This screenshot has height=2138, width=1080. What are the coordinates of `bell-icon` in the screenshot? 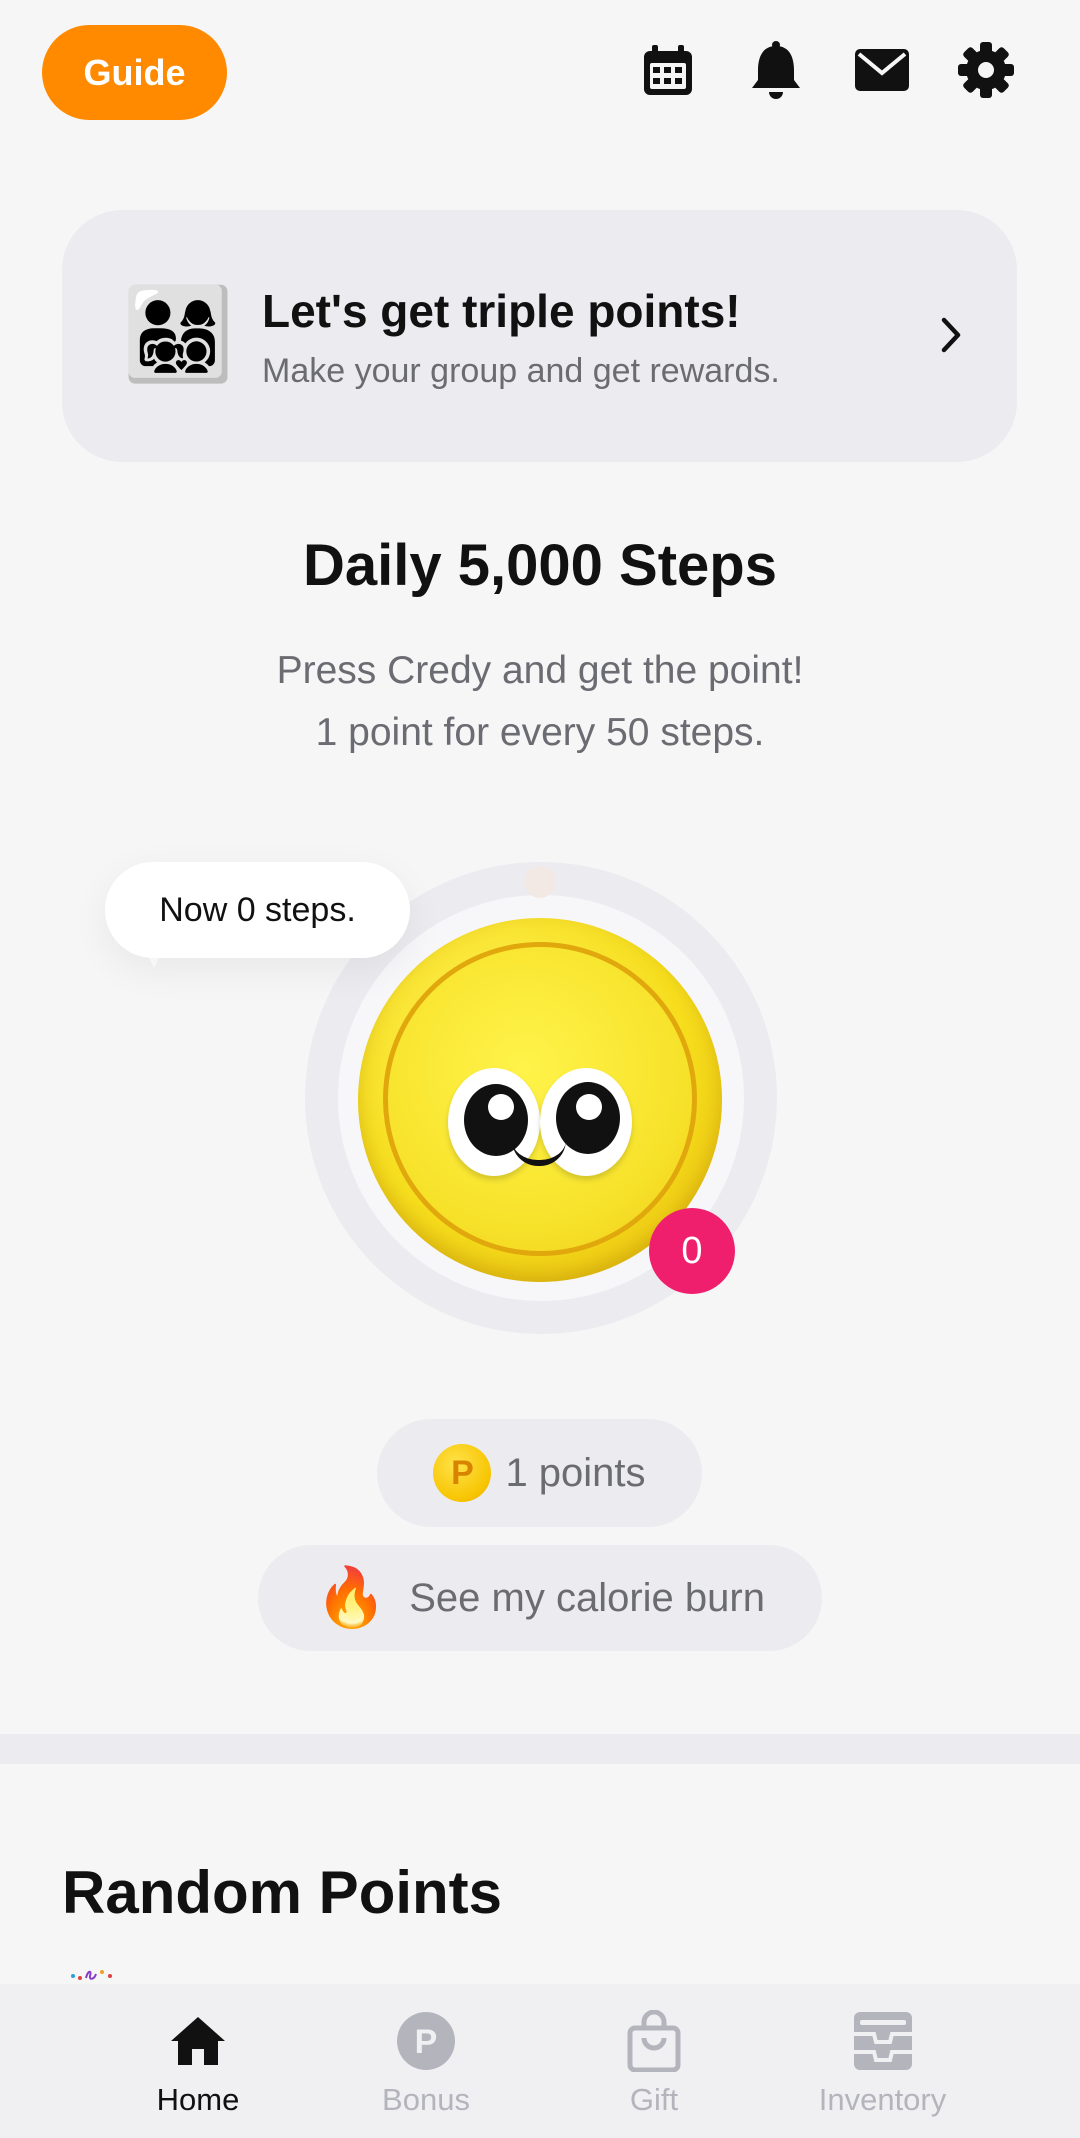 It's located at (776, 70).